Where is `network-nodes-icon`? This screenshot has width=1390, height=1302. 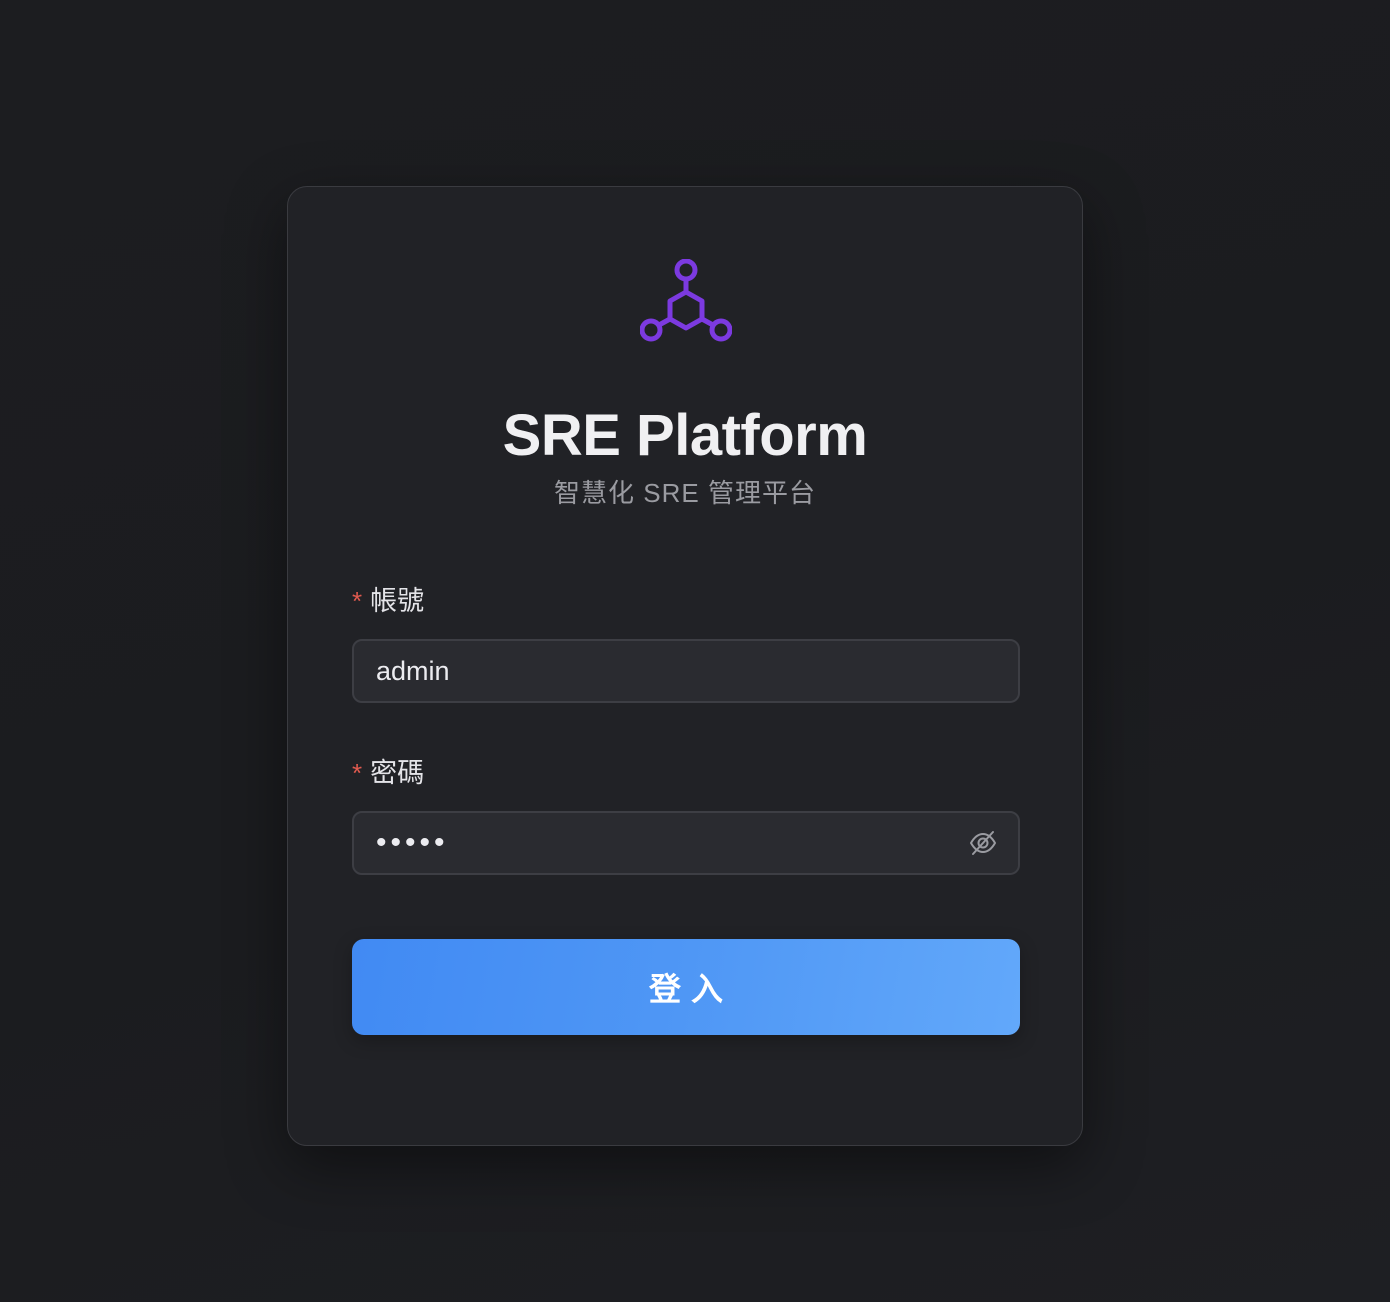
network-nodes-icon is located at coordinates (686, 300).